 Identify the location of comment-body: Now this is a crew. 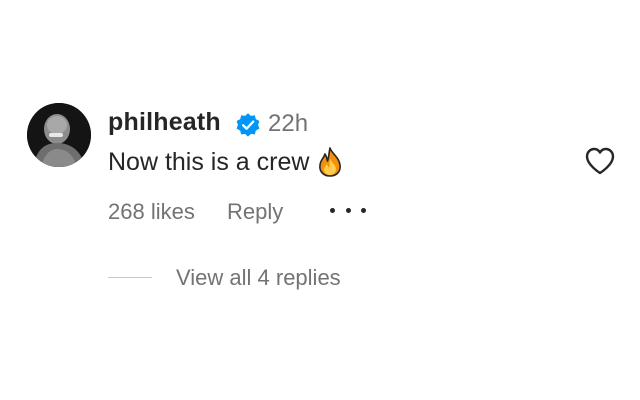
(225, 162).